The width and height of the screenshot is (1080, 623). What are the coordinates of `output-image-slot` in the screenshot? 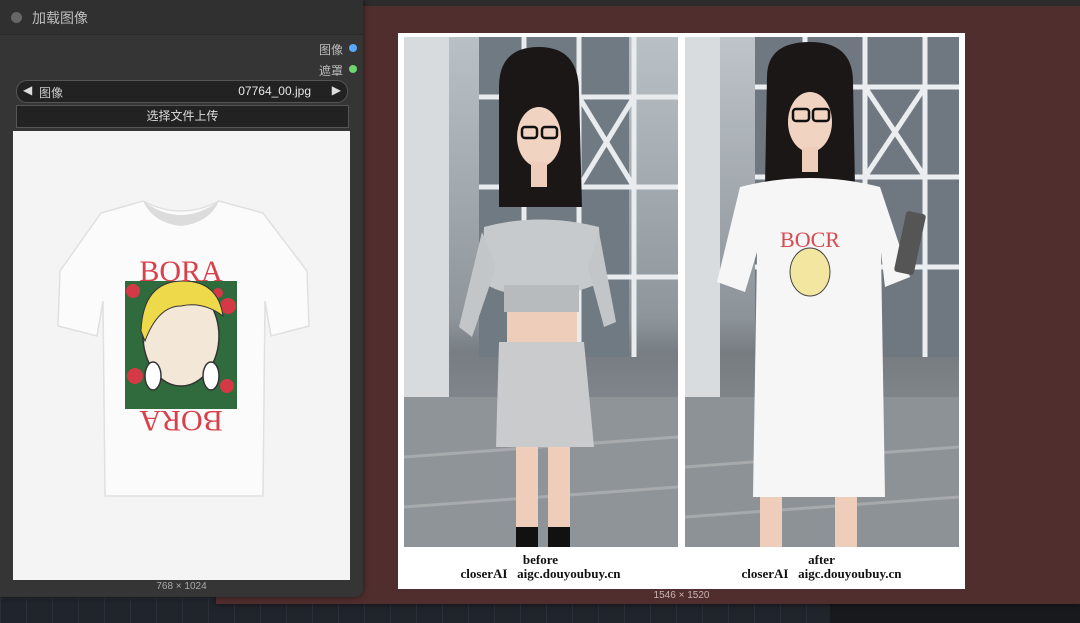 It's located at (353, 48).